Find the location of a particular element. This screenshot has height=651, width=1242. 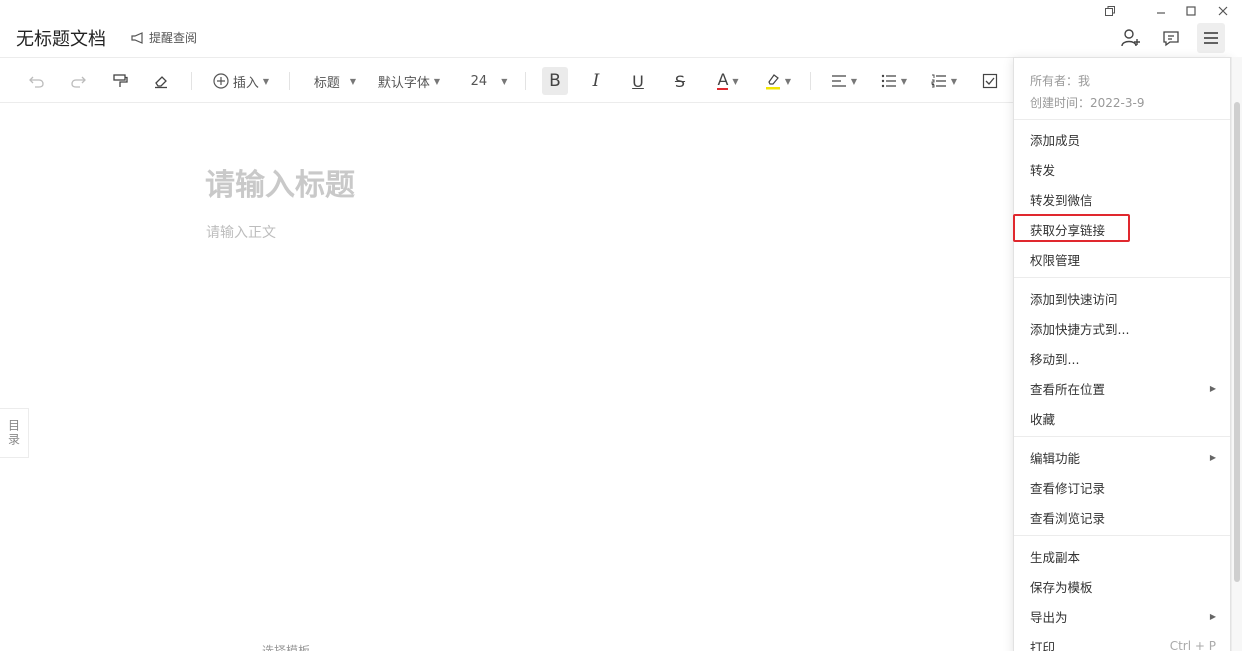

highlight-color-dropdown: ▼ is located at coordinates (778, 81).